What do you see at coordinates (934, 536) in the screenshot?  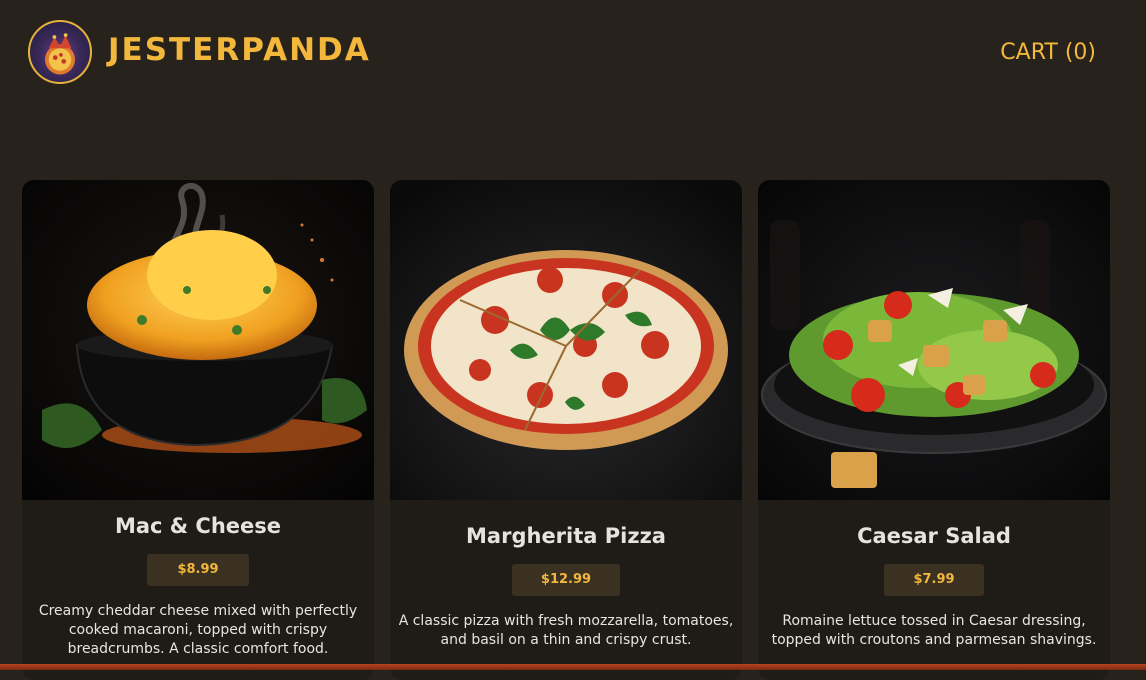 I see `product-title: Caesar Salad` at bounding box center [934, 536].